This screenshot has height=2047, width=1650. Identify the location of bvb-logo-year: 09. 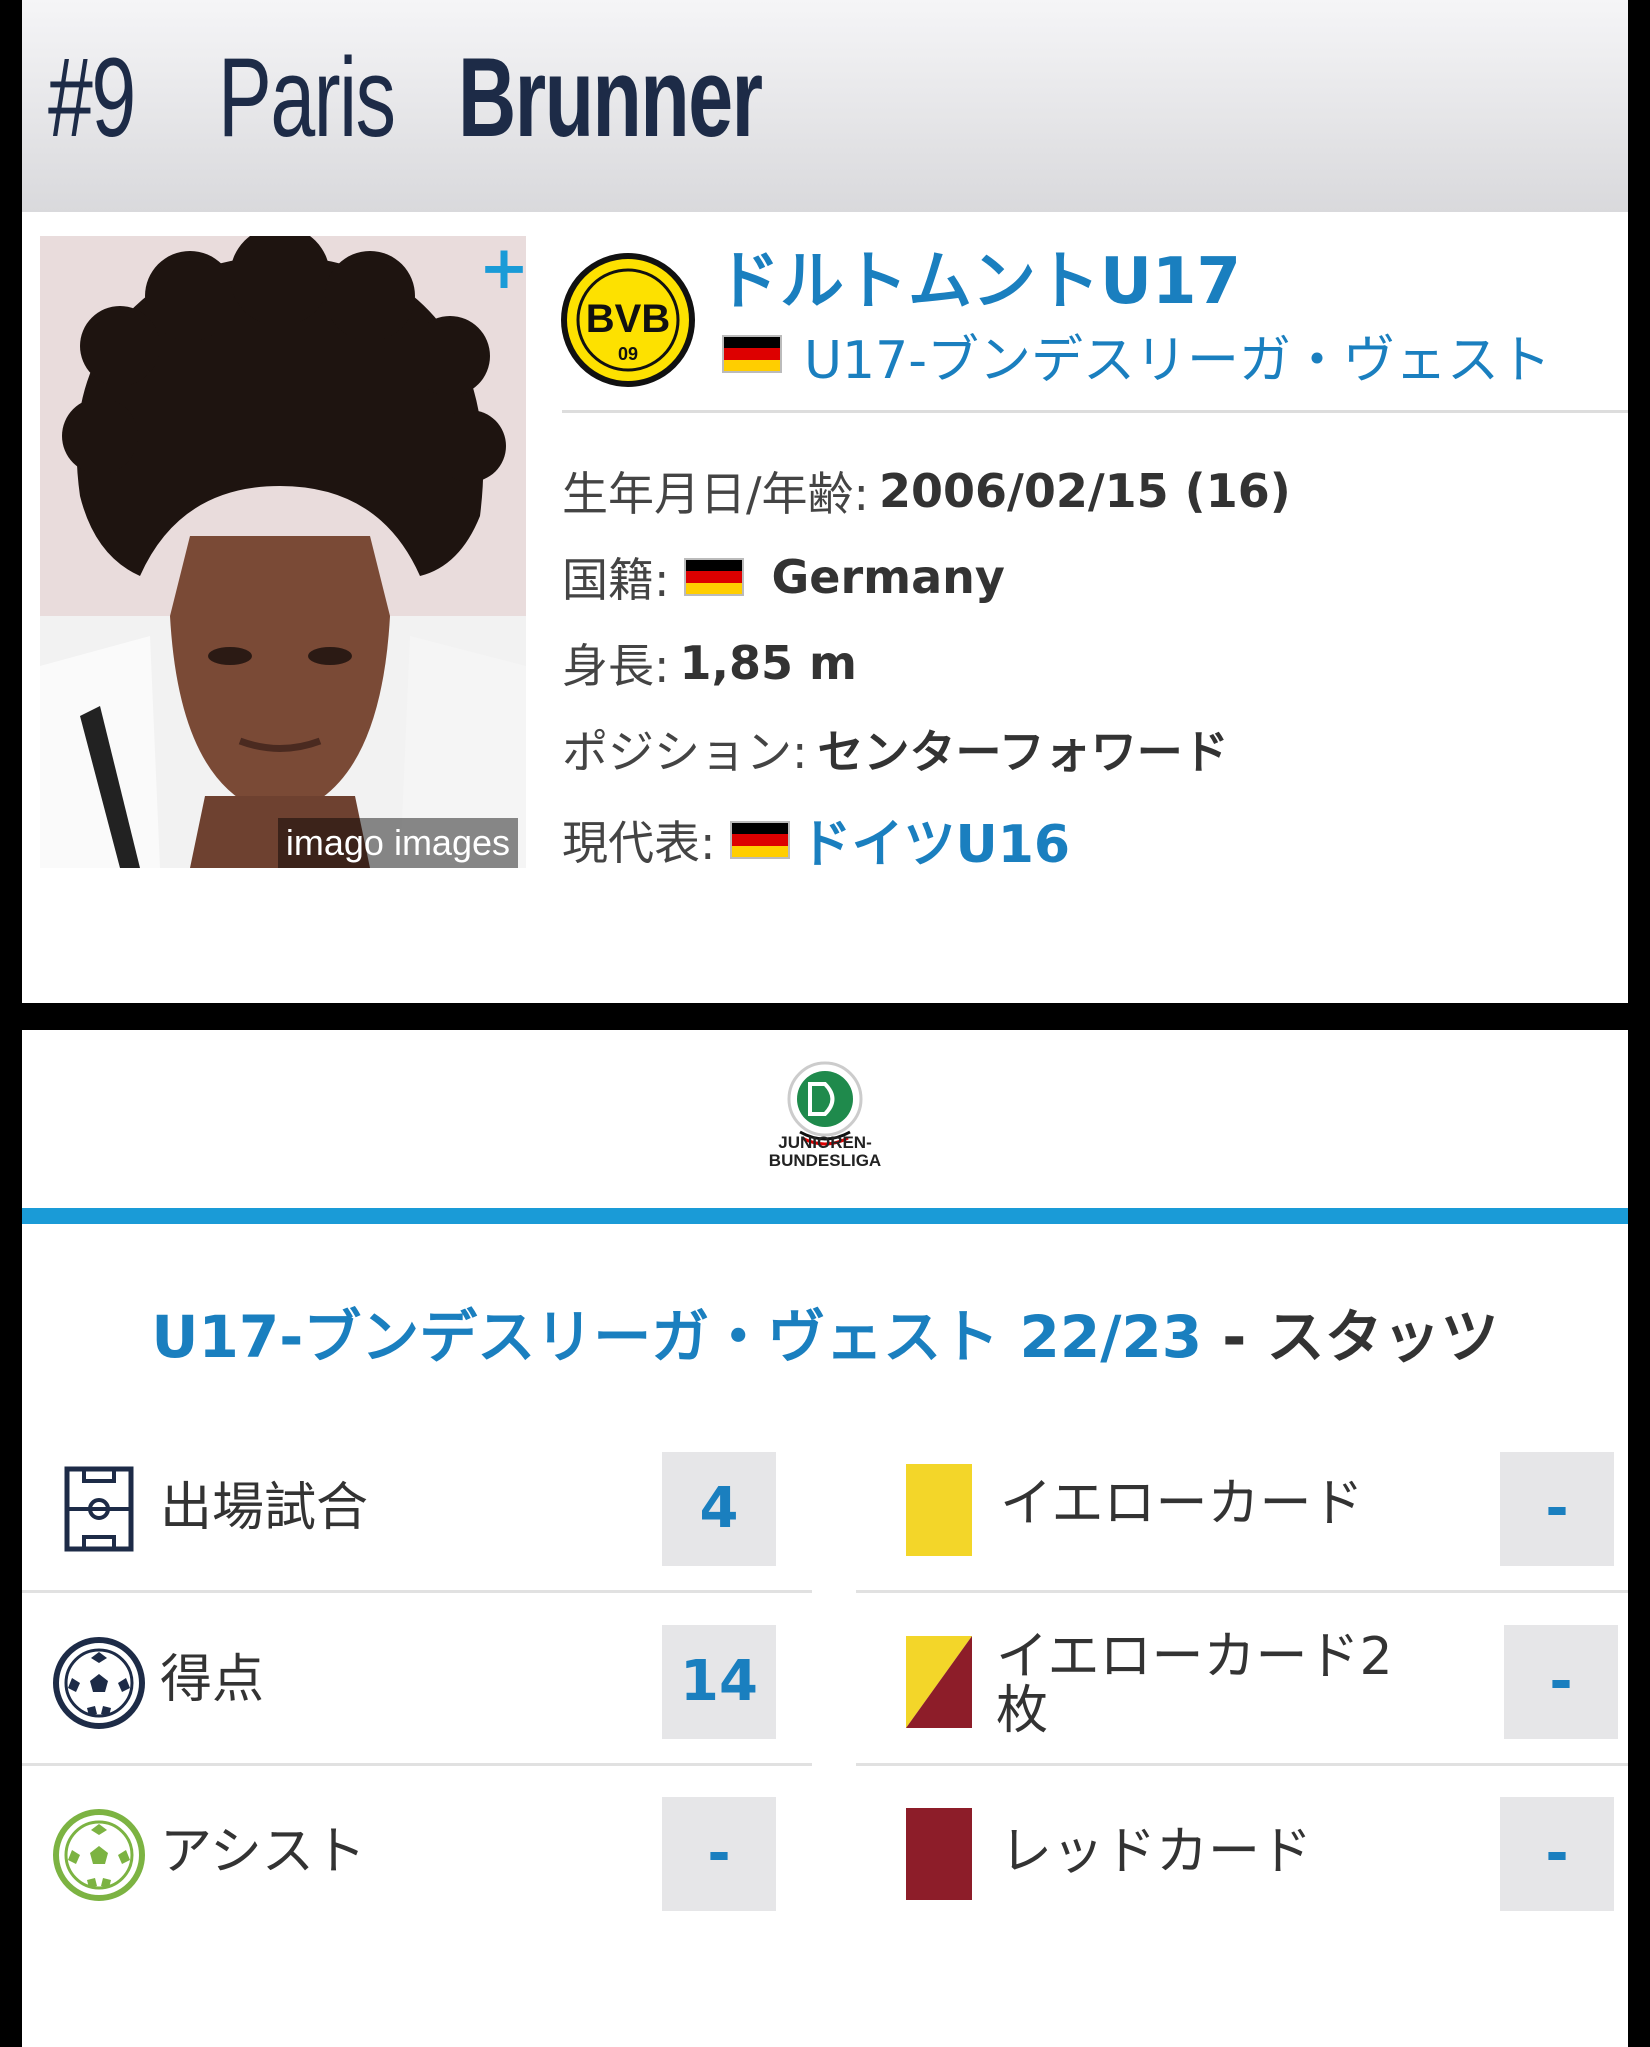
(628, 354).